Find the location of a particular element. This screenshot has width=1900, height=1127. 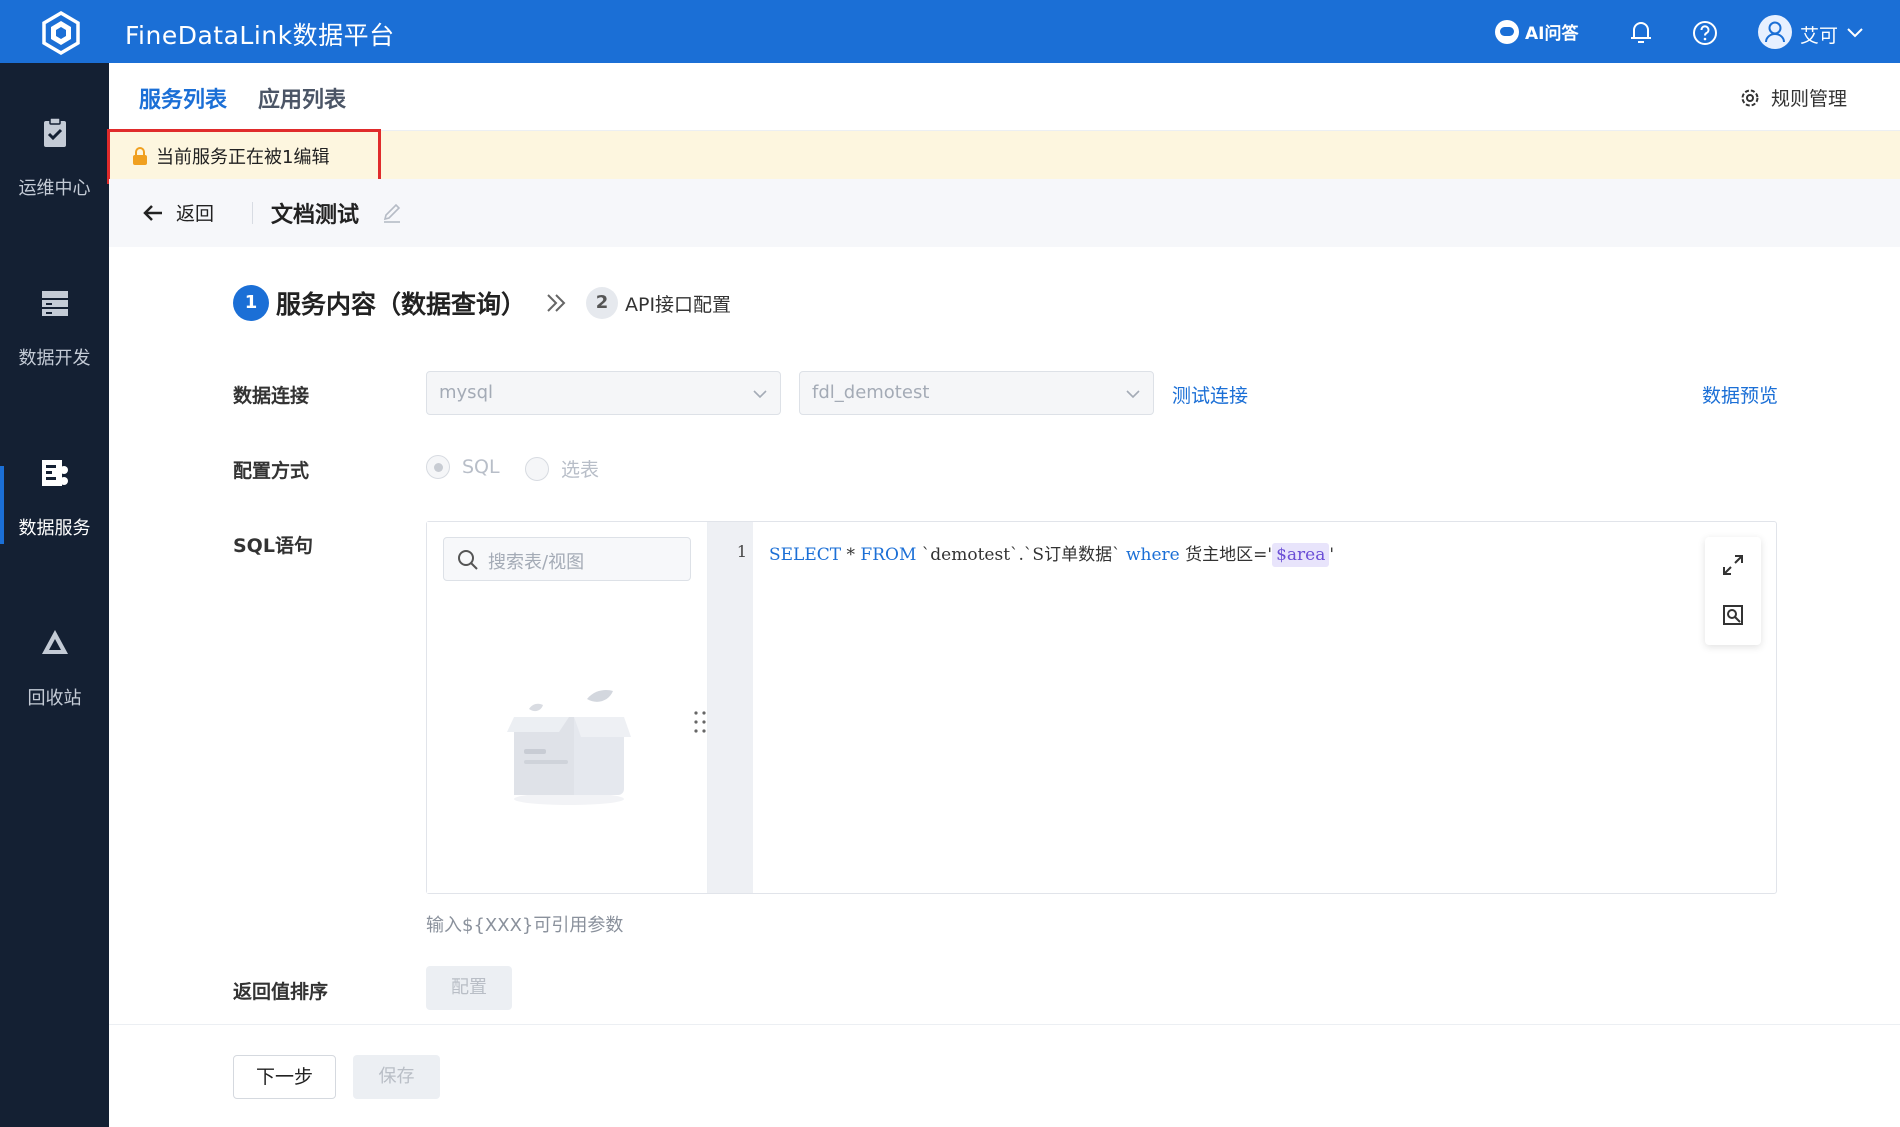

radio-sql-label: SQL is located at coordinates (481, 467).